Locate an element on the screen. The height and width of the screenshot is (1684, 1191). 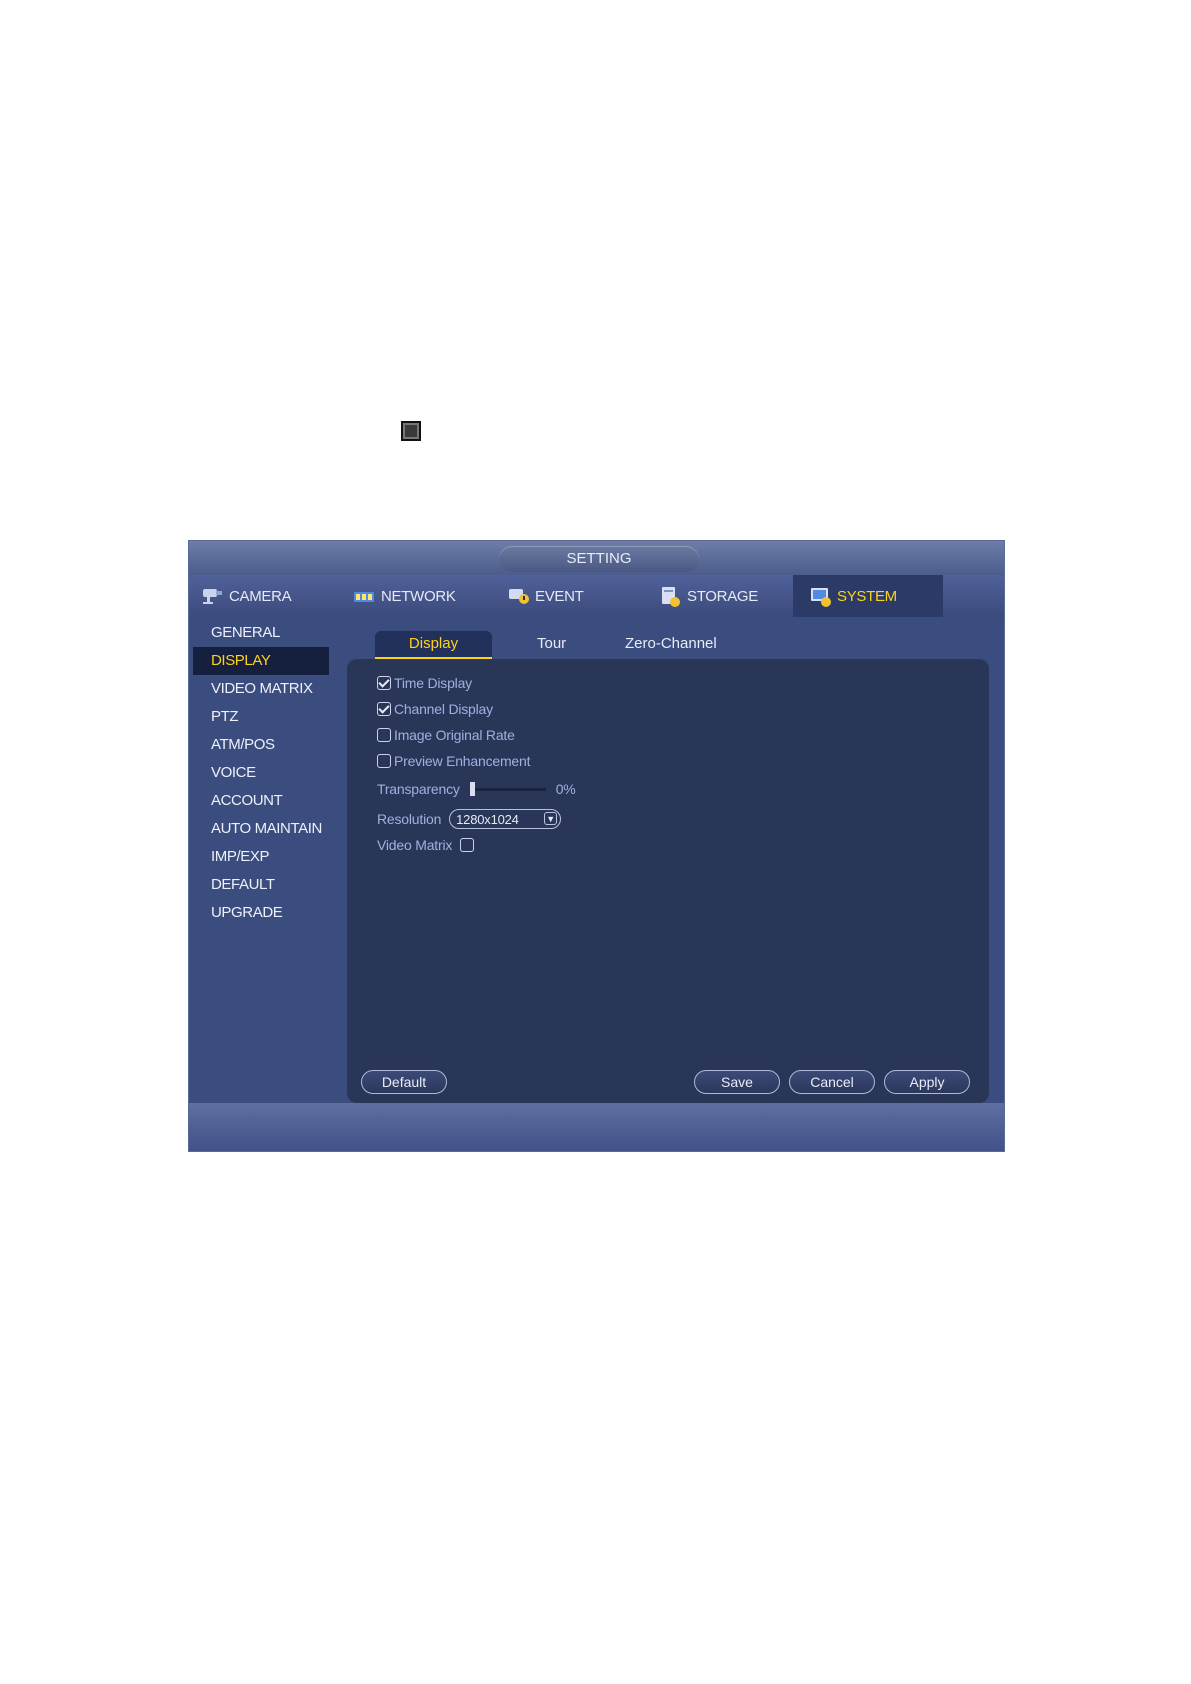
sidebar-item-video-matrix: VIDEO MATRIX is located at coordinates (268, 689).